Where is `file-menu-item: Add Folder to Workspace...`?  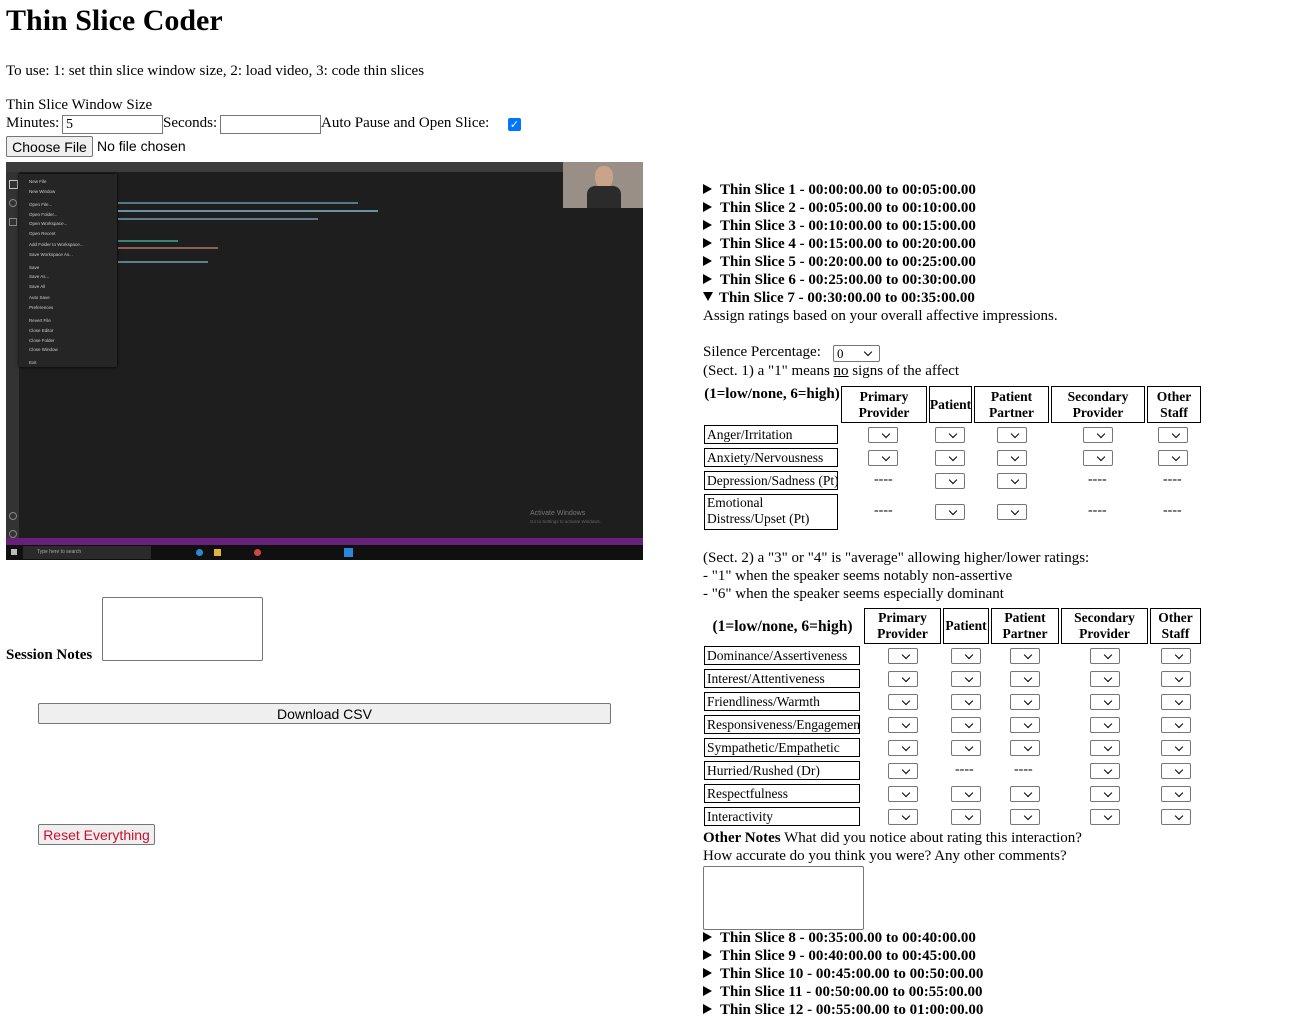
file-menu-item: Add Folder to Workspace... is located at coordinates (56, 244).